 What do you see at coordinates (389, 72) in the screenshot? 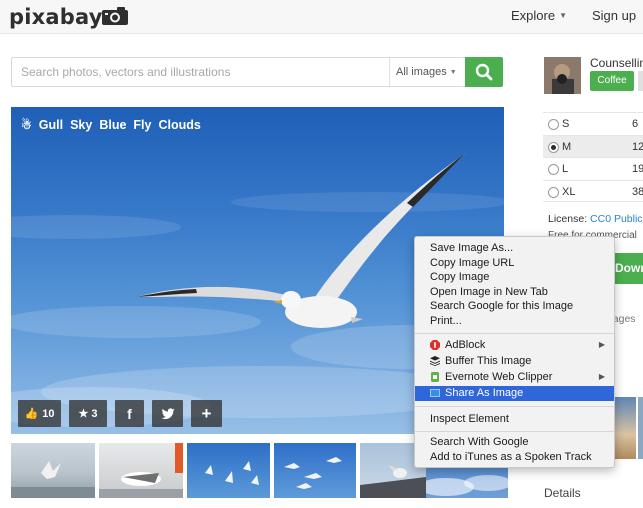
I see `search-divider` at bounding box center [389, 72].